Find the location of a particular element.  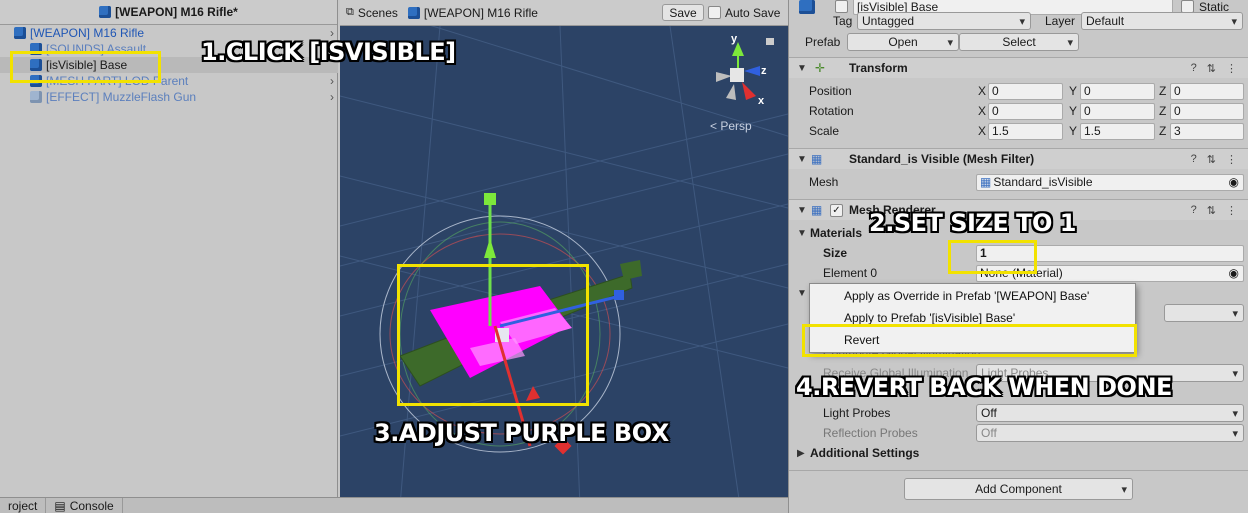

prefab-open-label: Open is located at coordinates (903, 42).